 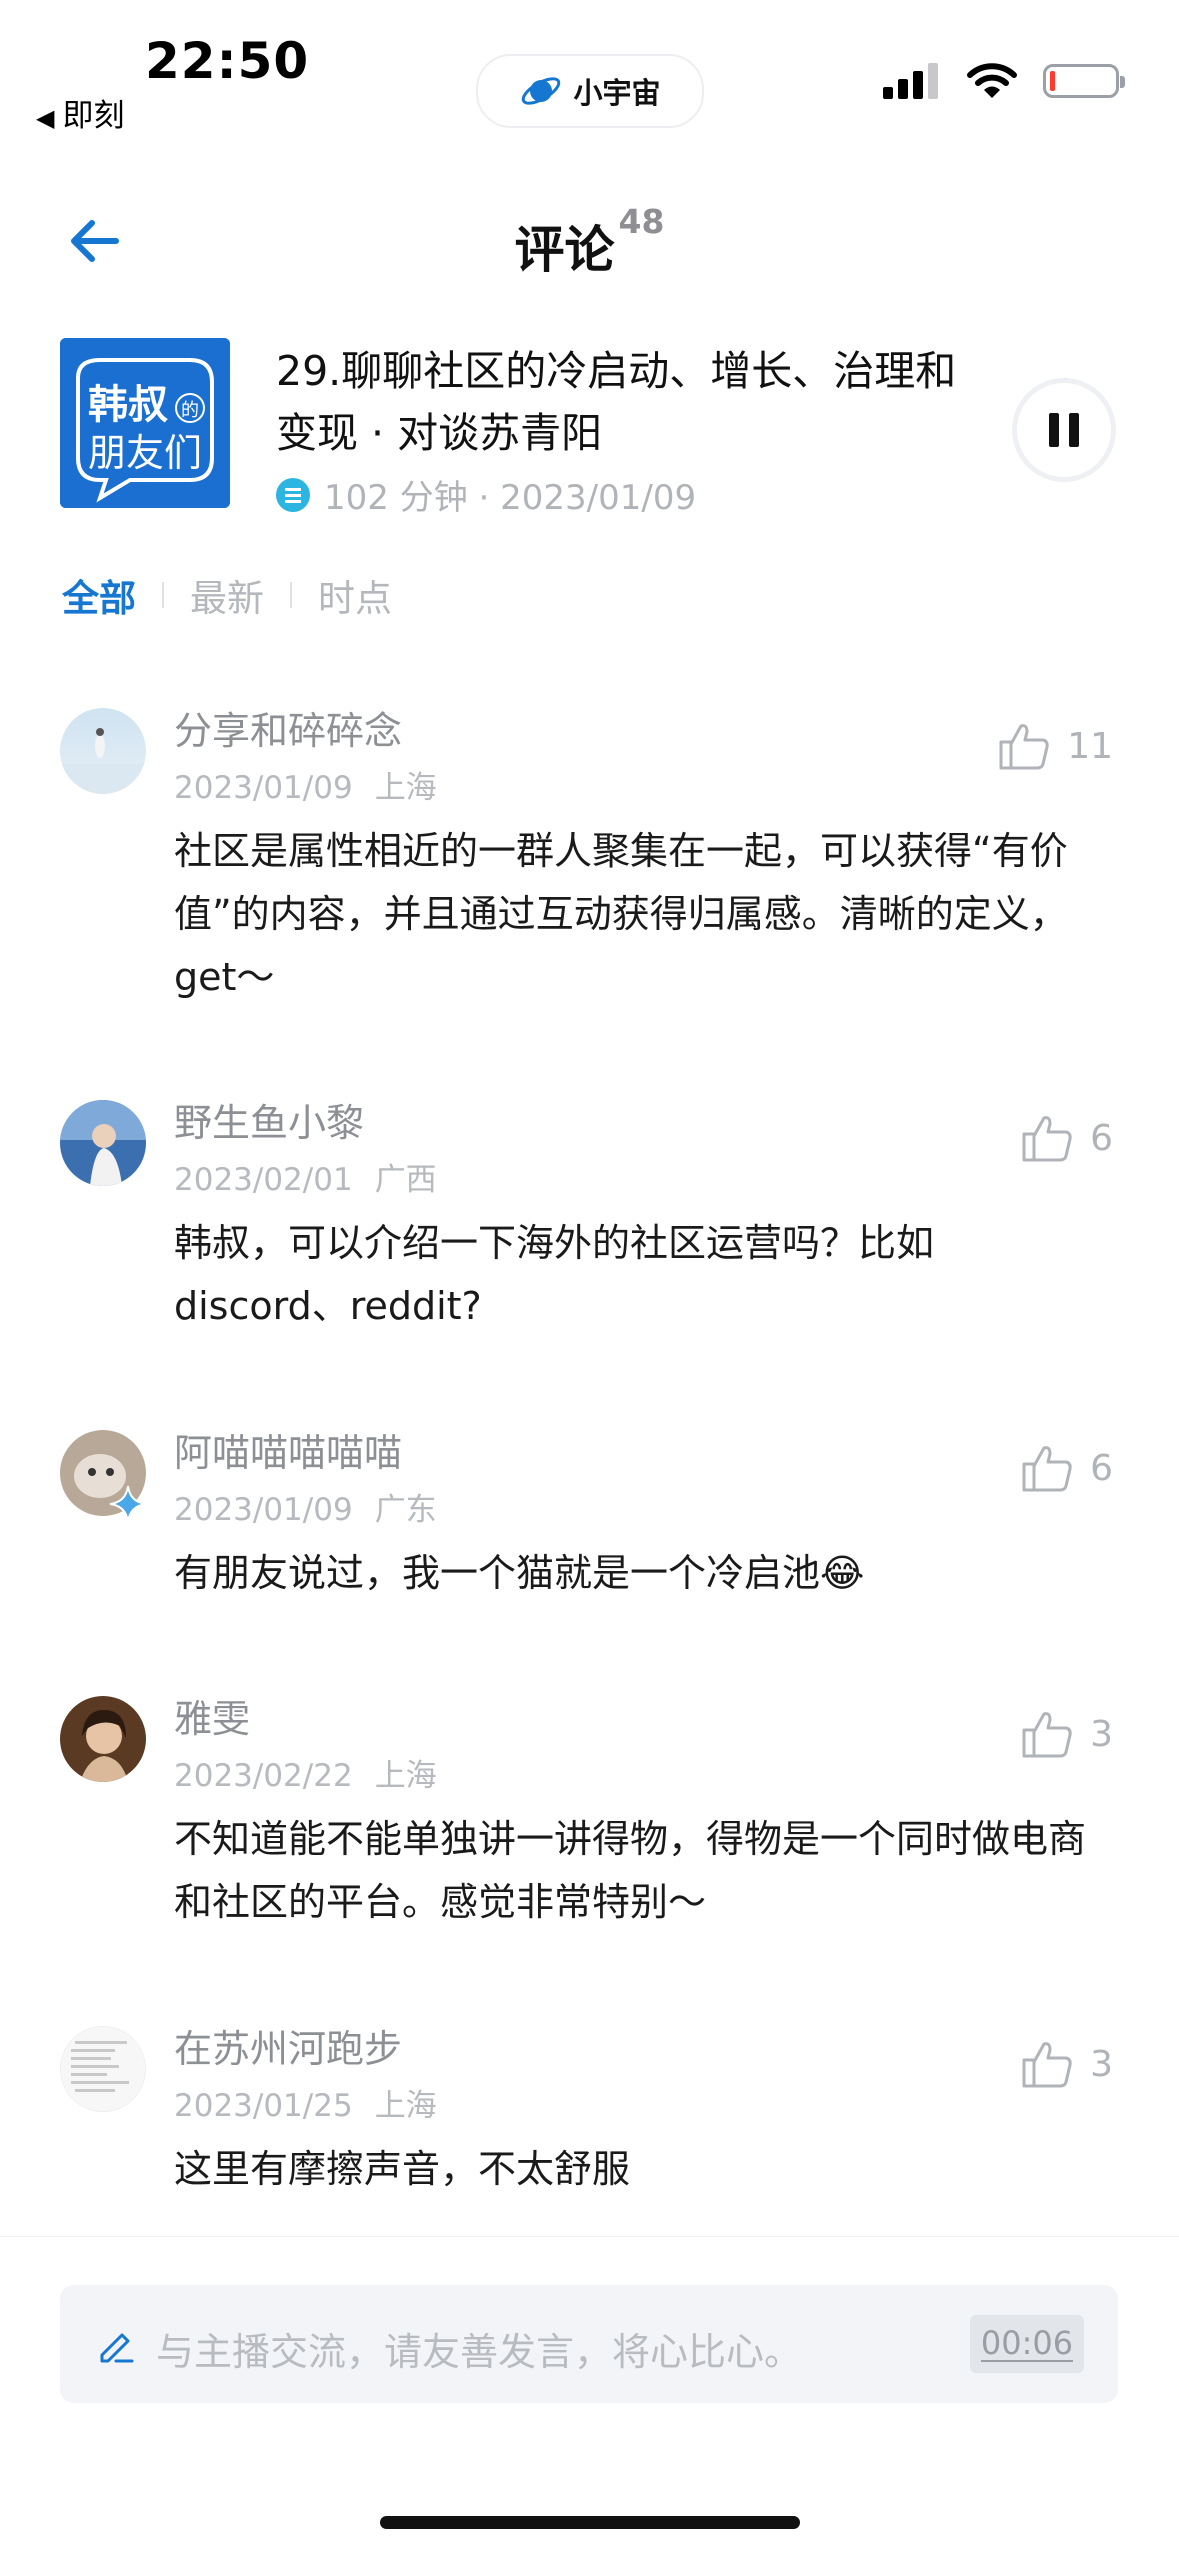 I want to click on episode-duration-date: 102 分钟 · 2023/01/09, so click(x=510, y=498).